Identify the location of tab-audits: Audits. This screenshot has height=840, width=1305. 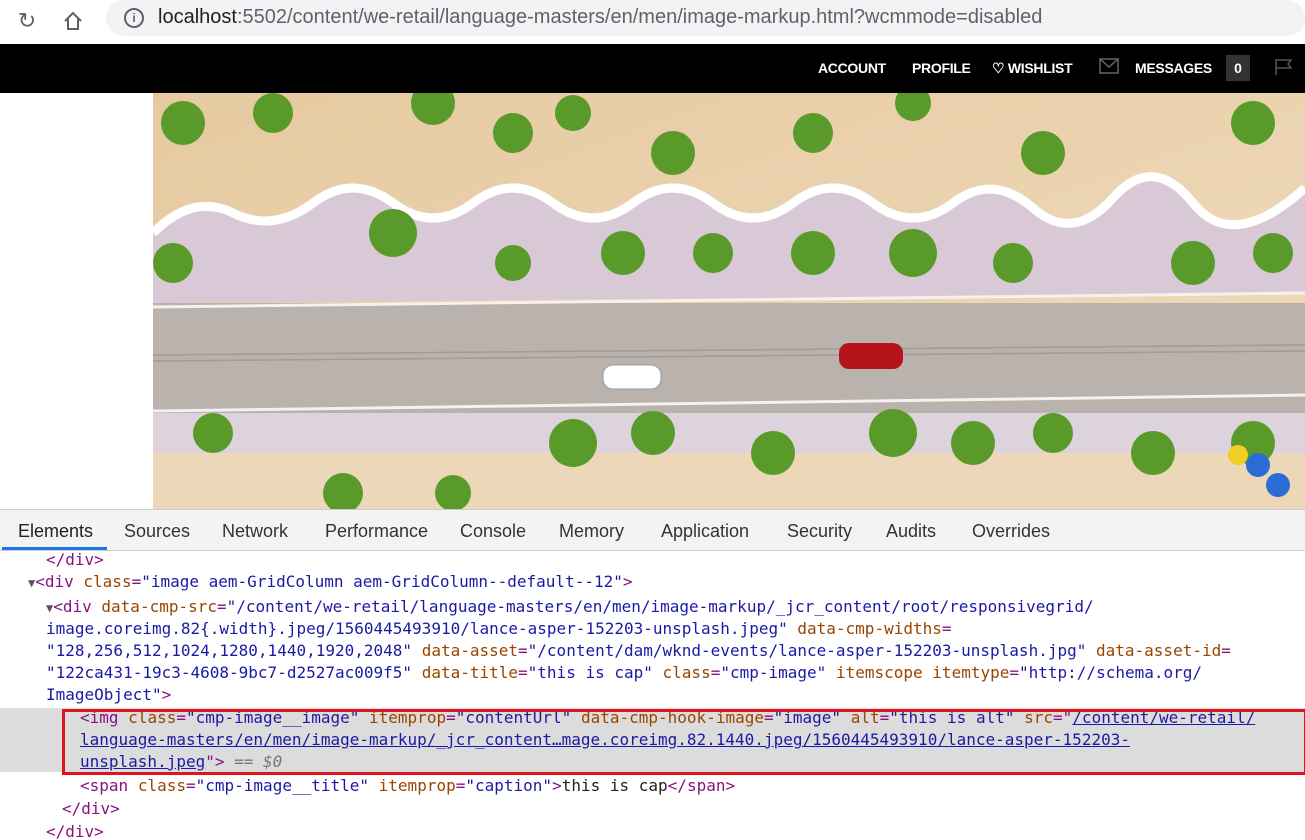
(911, 531).